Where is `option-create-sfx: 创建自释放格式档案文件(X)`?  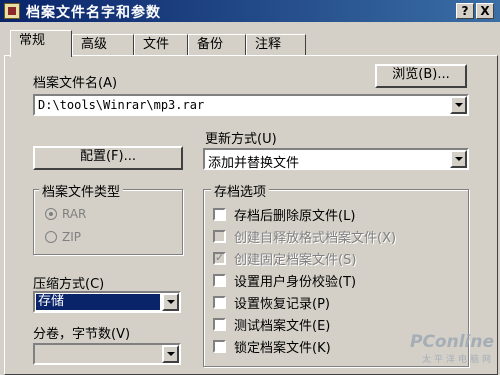
option-create-sfx: 创建自释放格式档案文件(X) is located at coordinates (304, 236).